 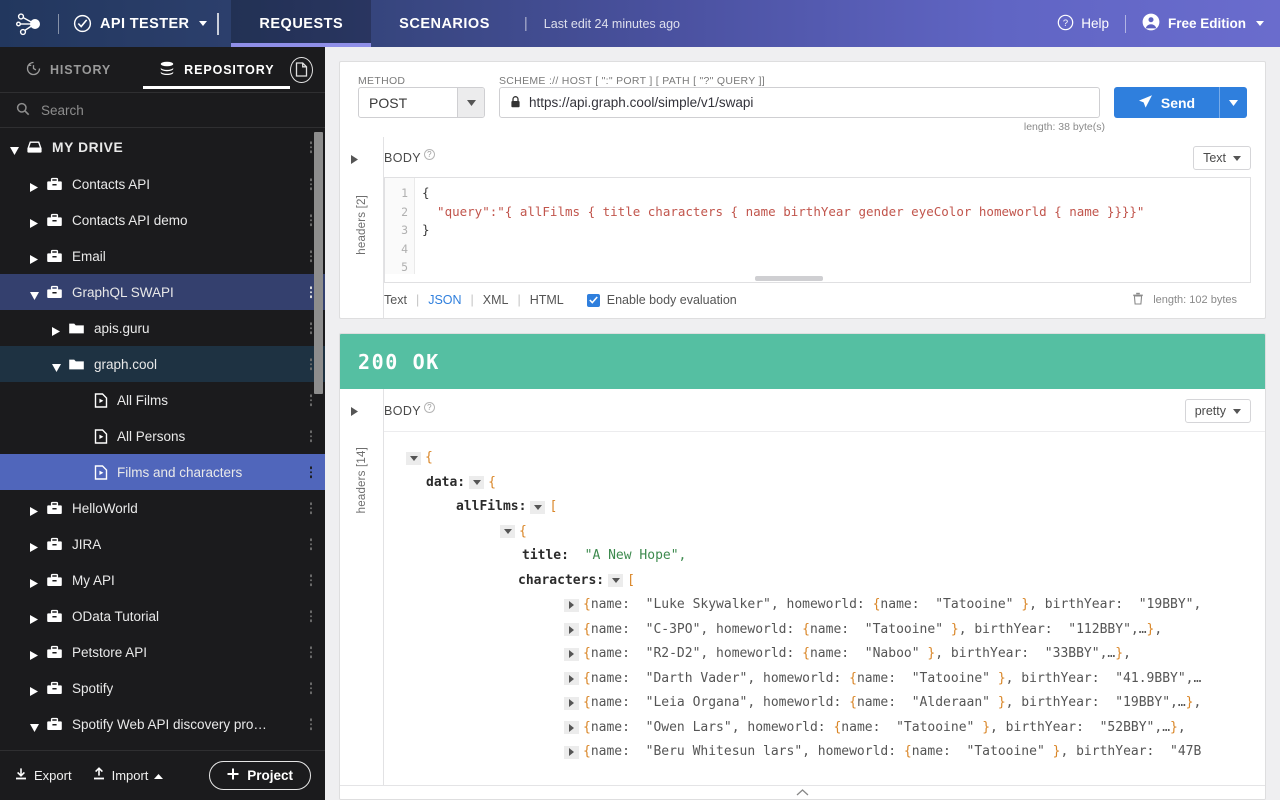 I want to click on tree-item-graph-cool: graph.cool, so click(x=162, y=364).